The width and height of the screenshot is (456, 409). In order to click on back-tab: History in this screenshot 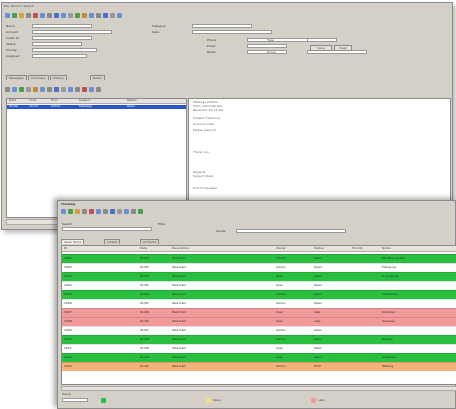, I will do `click(58, 77)`.